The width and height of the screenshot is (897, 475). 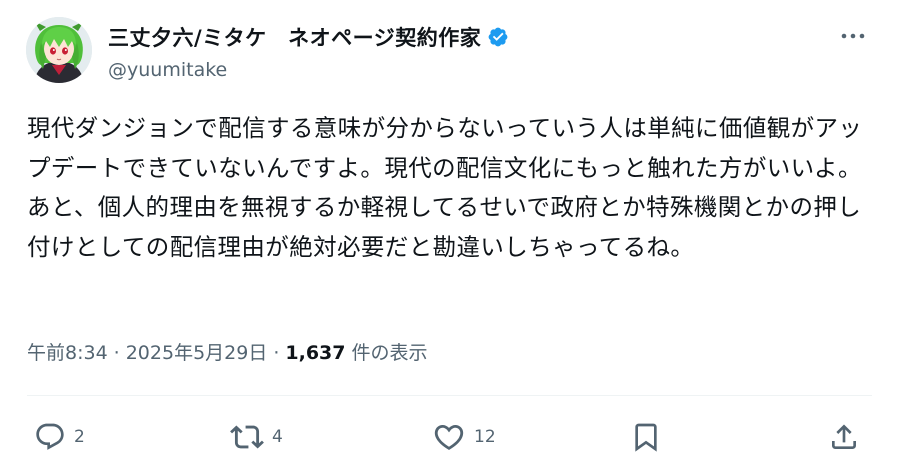 I want to click on repost-icon, so click(x=247, y=437).